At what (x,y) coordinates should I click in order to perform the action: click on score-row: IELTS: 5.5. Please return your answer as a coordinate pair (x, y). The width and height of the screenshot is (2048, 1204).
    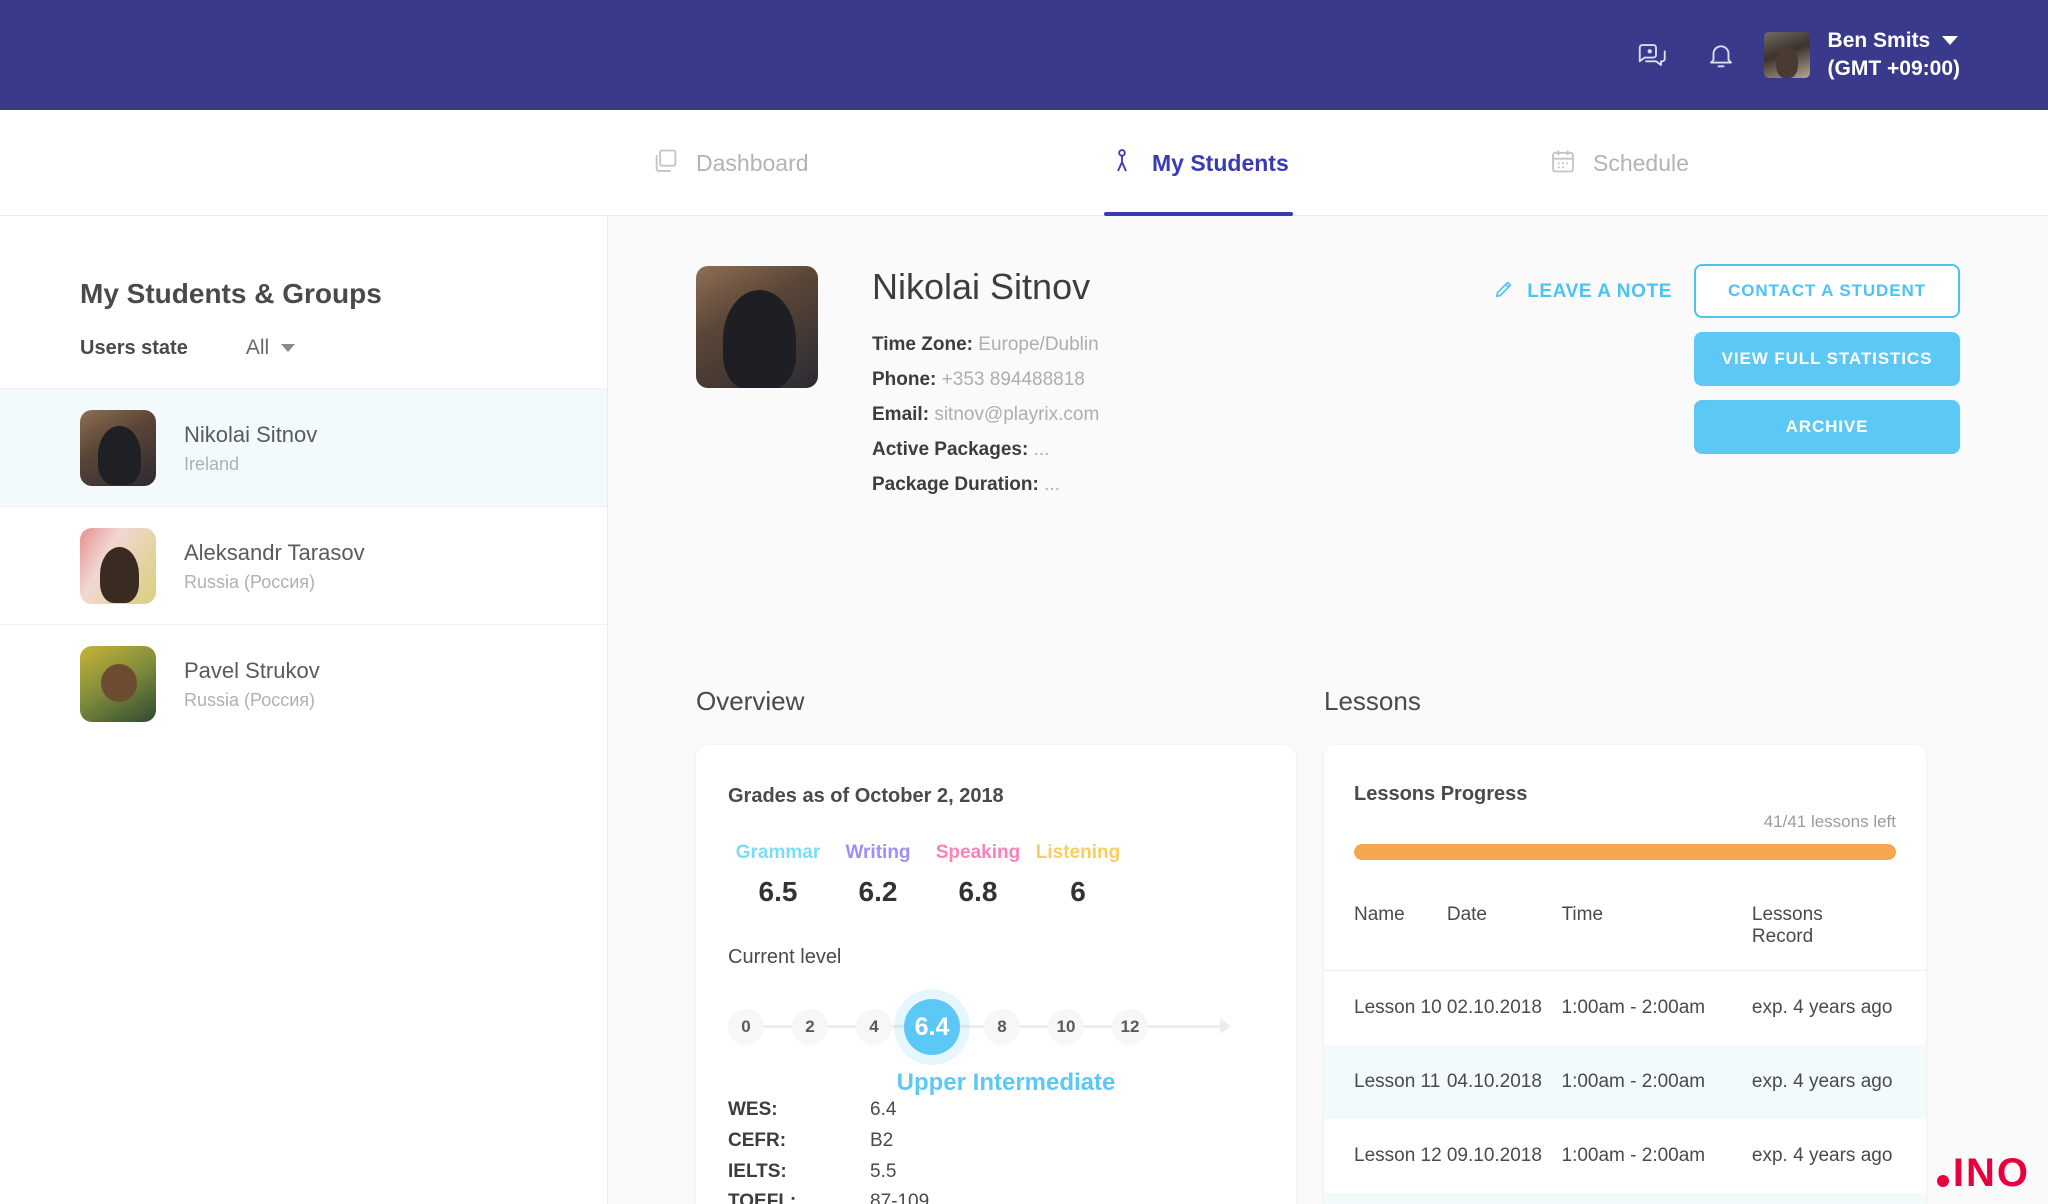
    Looking at the image, I should click on (1012, 1172).